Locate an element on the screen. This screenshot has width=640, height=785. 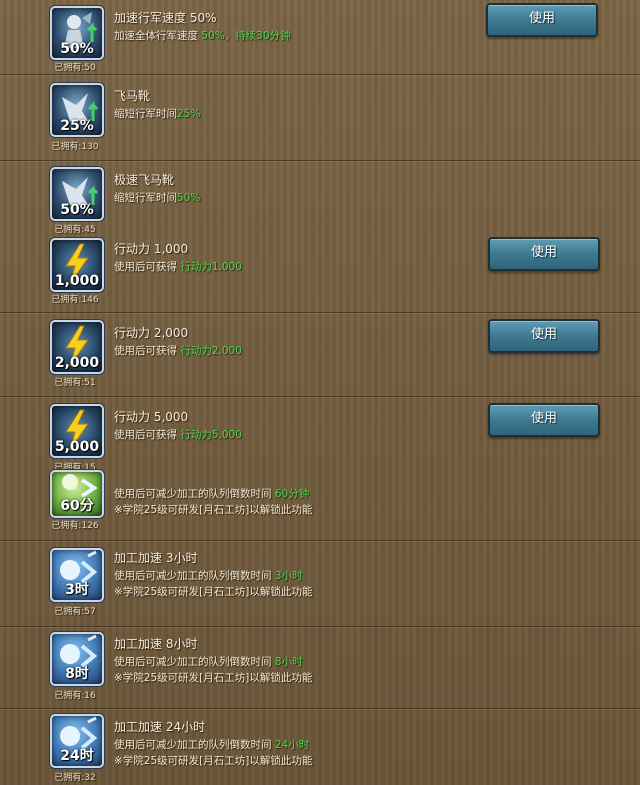
item-title: 加工加速 24小时 is located at coordinates (160, 727).